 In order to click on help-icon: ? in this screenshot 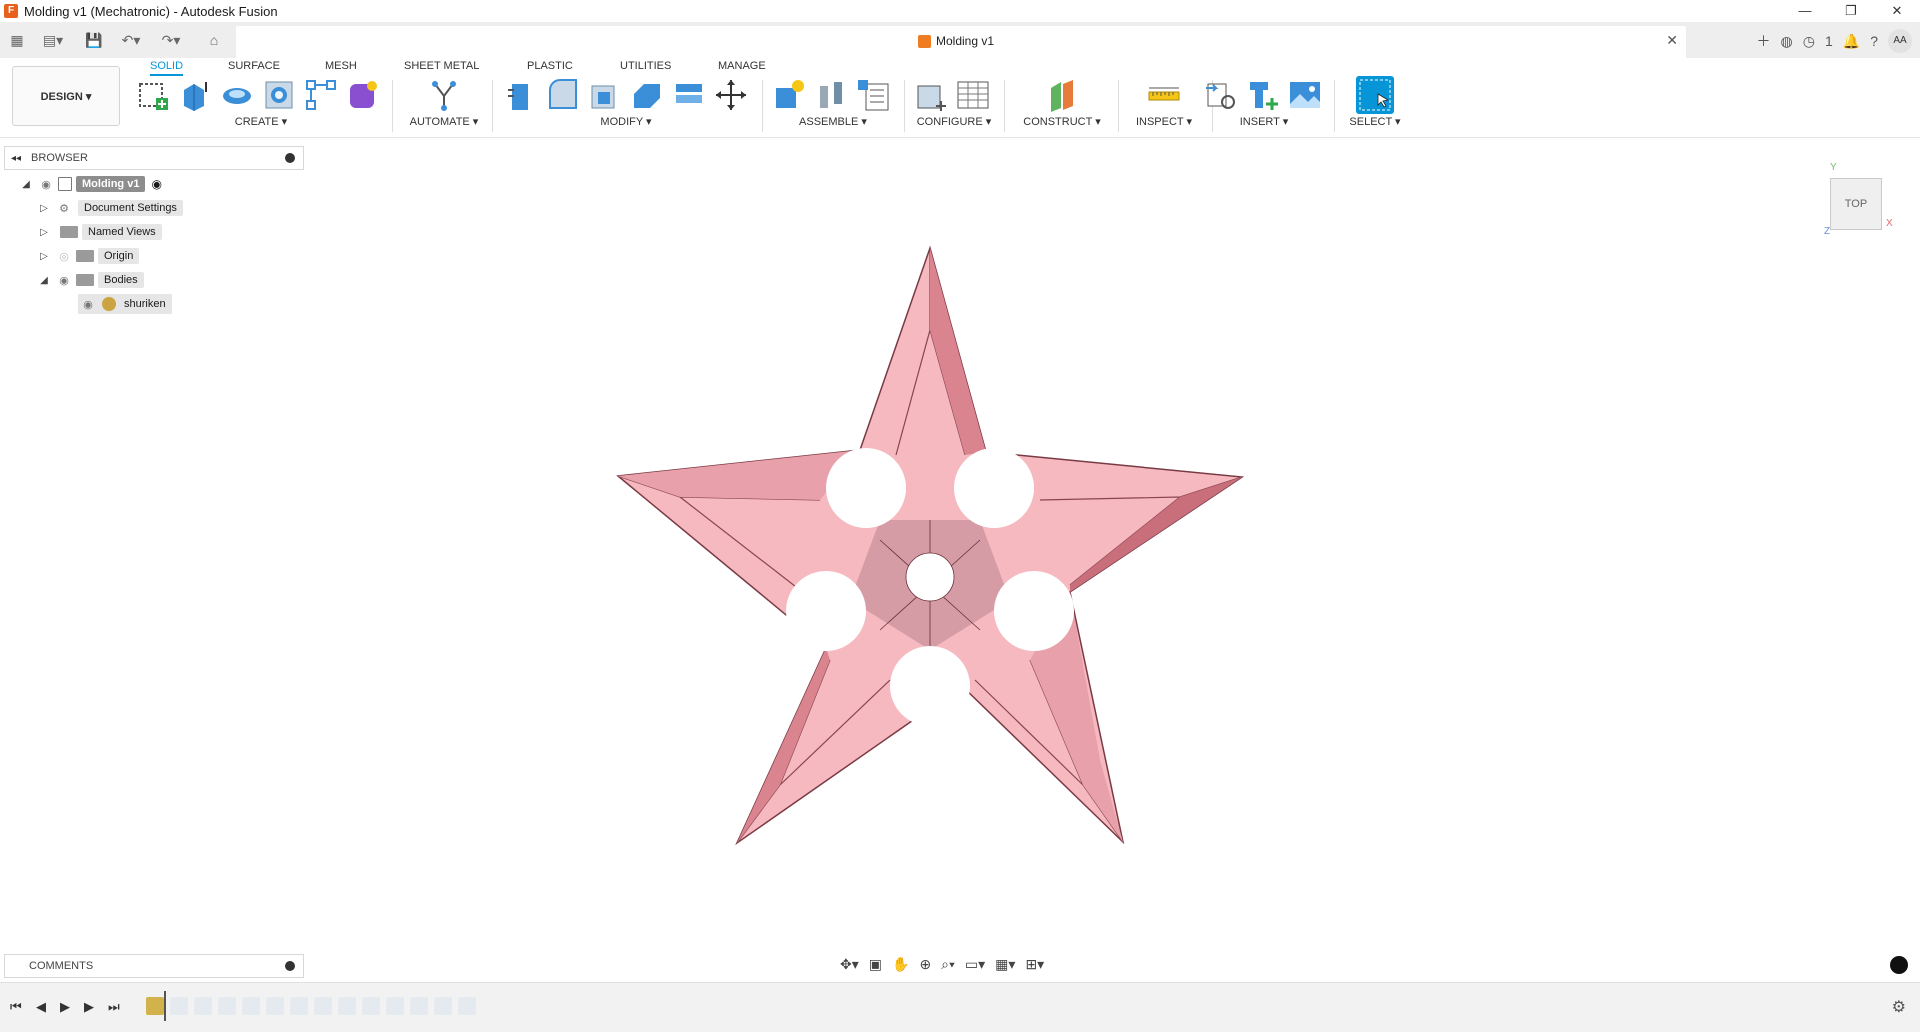, I will do `click(1874, 41)`.